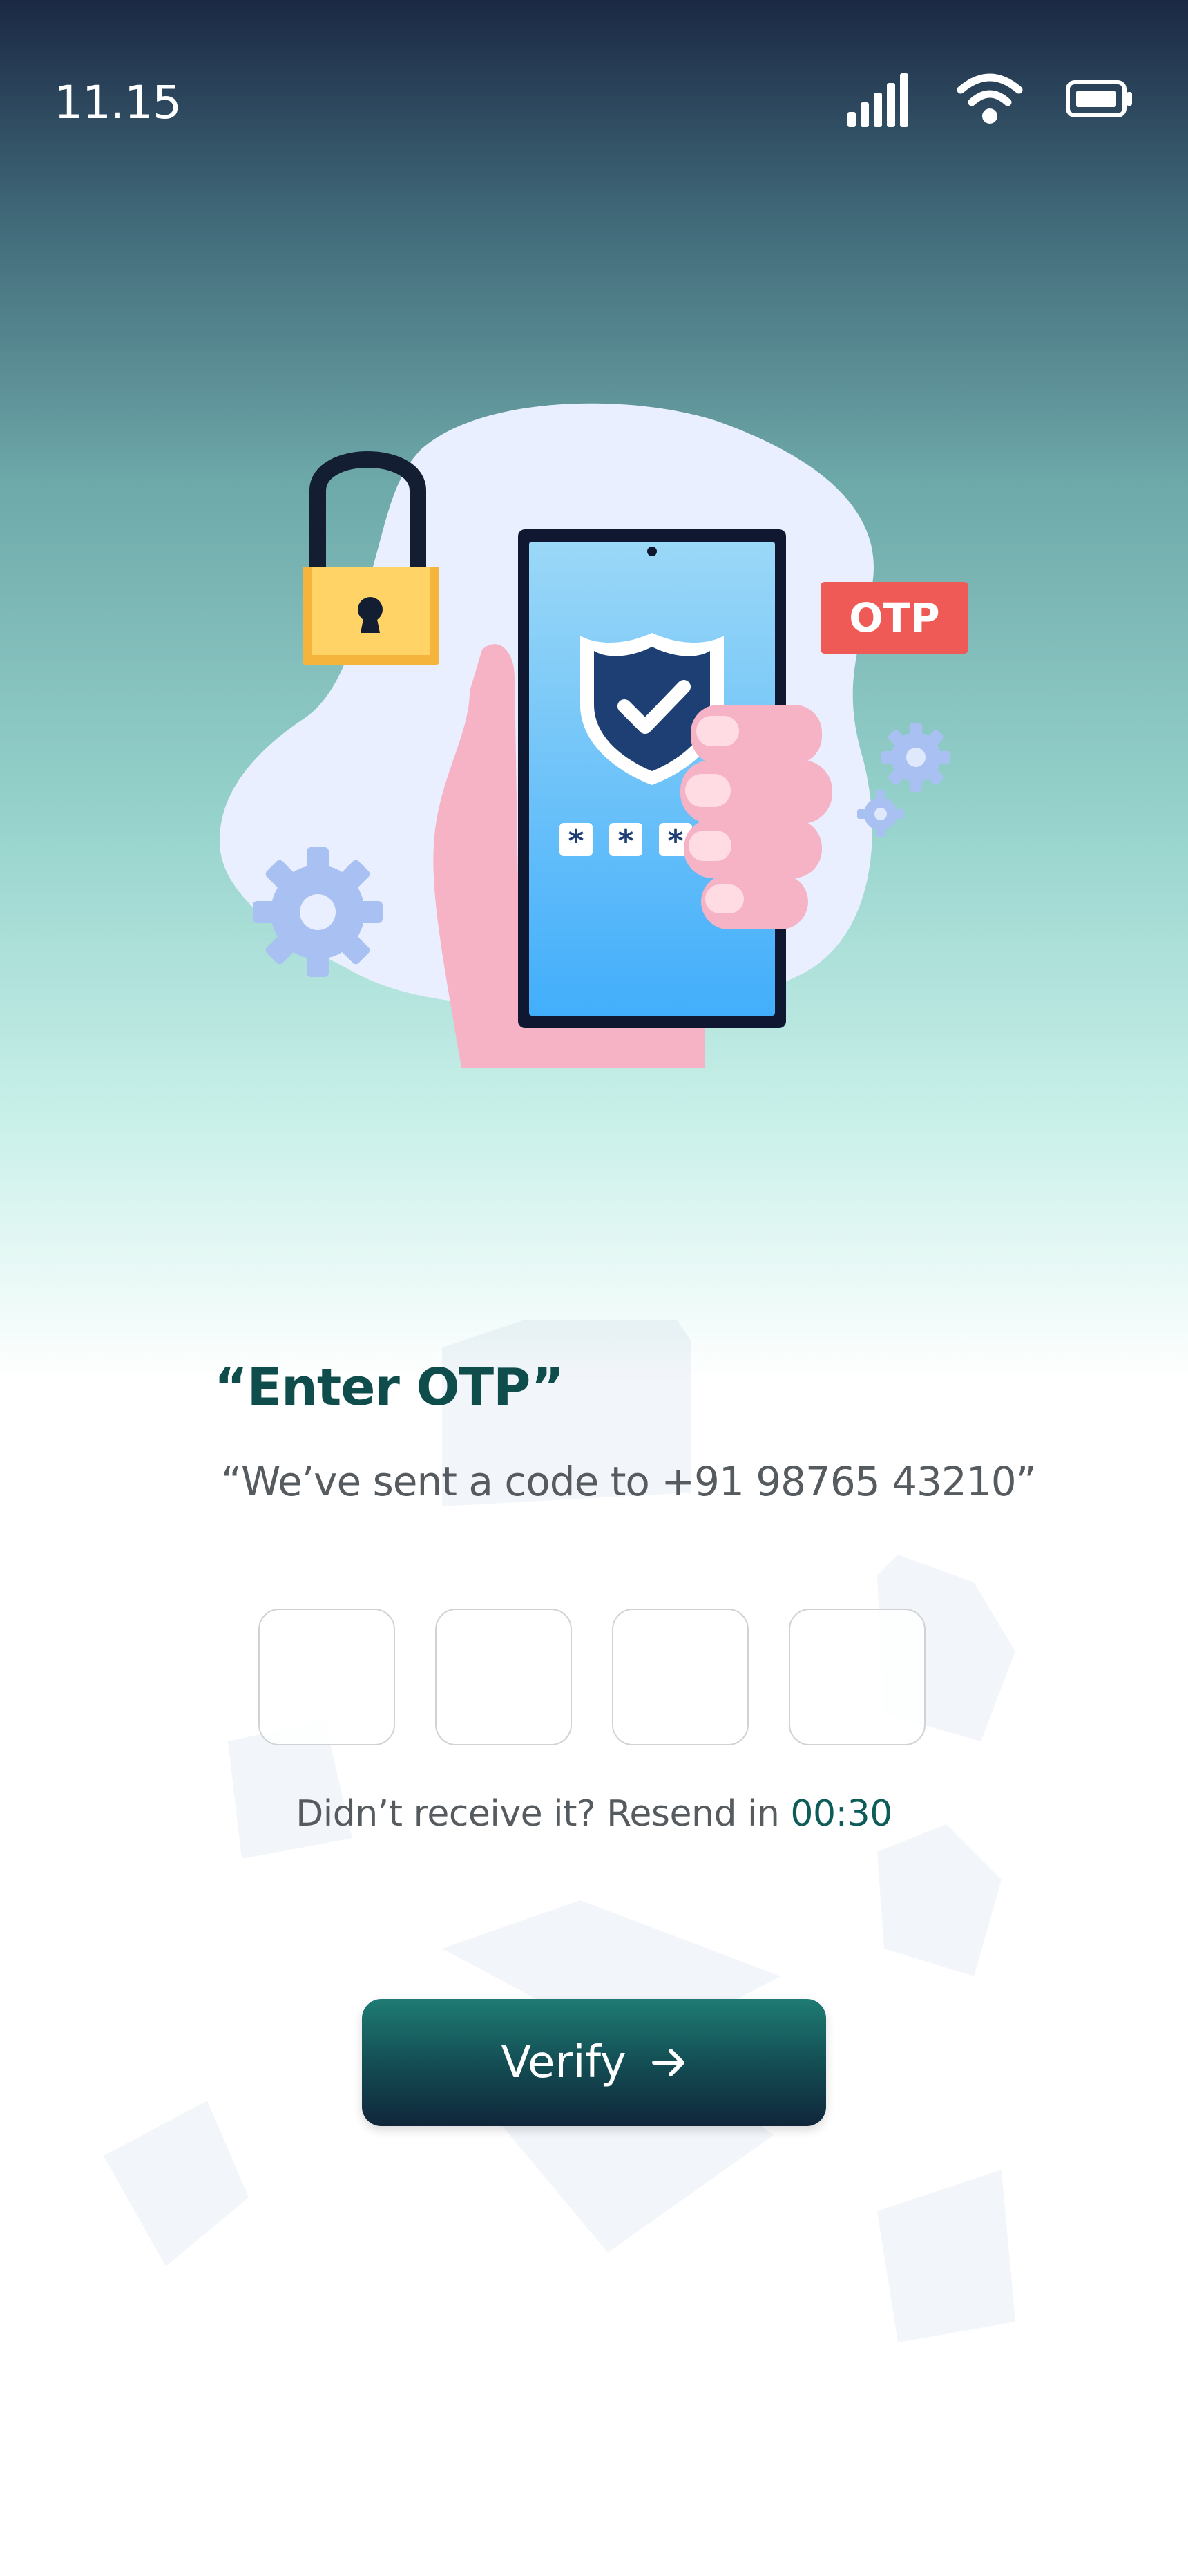 The height and width of the screenshot is (2576, 1188). I want to click on otp-badge-text: OTP, so click(894, 617).